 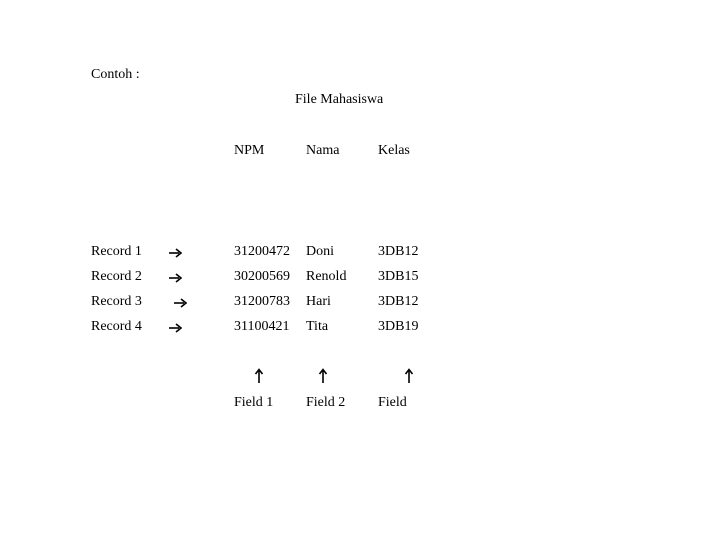 What do you see at coordinates (317, 326) in the screenshot?
I see `nama-cell: Tita` at bounding box center [317, 326].